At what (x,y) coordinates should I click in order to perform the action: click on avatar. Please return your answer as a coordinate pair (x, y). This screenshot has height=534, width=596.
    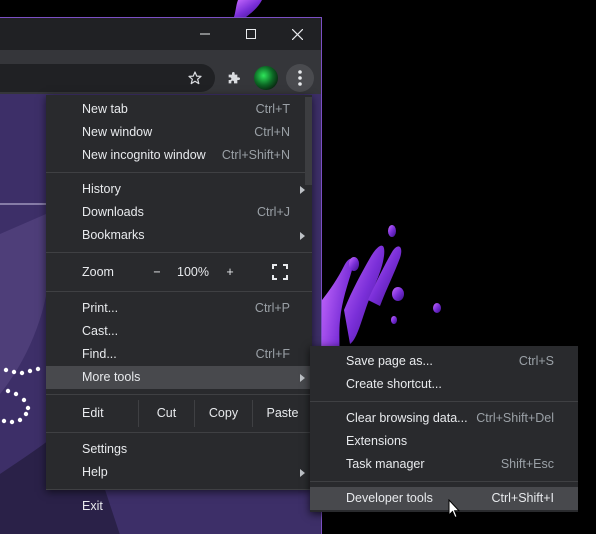
    Looking at the image, I should click on (266, 78).